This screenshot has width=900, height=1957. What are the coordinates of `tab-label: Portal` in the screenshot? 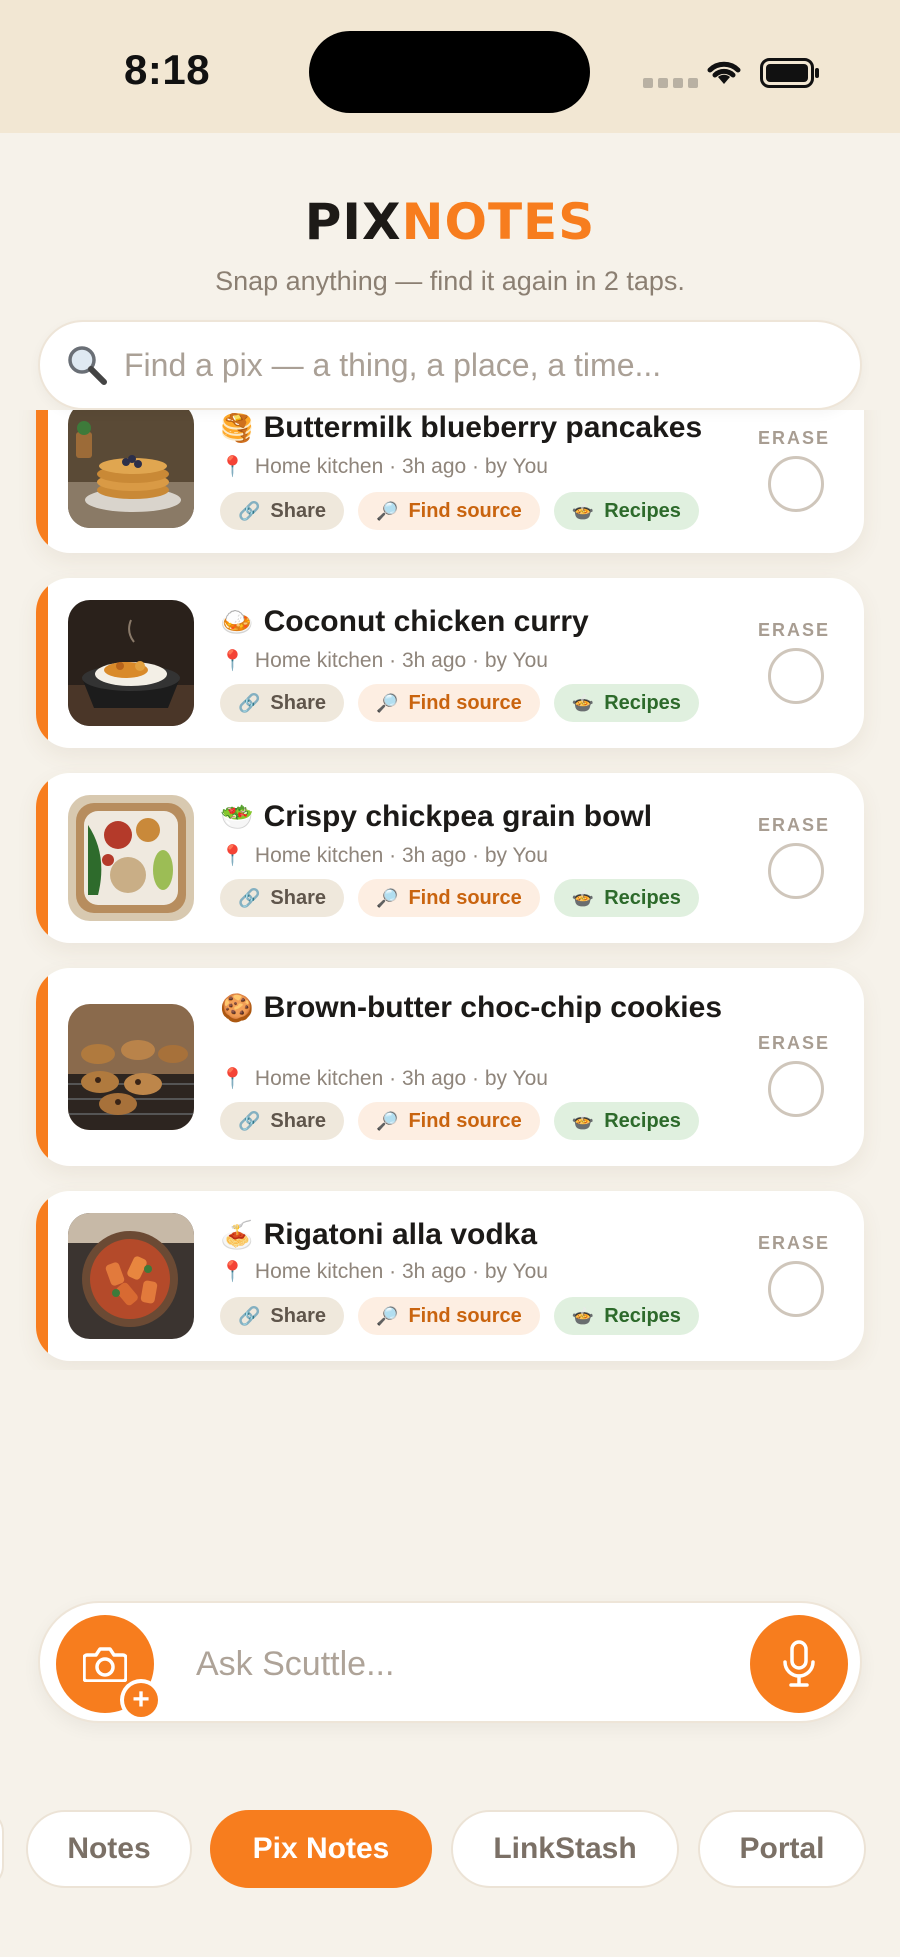 It's located at (782, 1848).